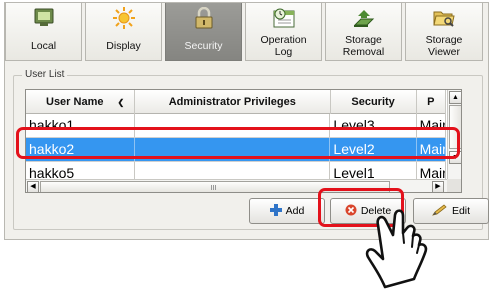 This screenshot has width=493, height=294. What do you see at coordinates (444, 32) in the screenshot?
I see `tab-storage-viewer: Storage Viewer` at bounding box center [444, 32].